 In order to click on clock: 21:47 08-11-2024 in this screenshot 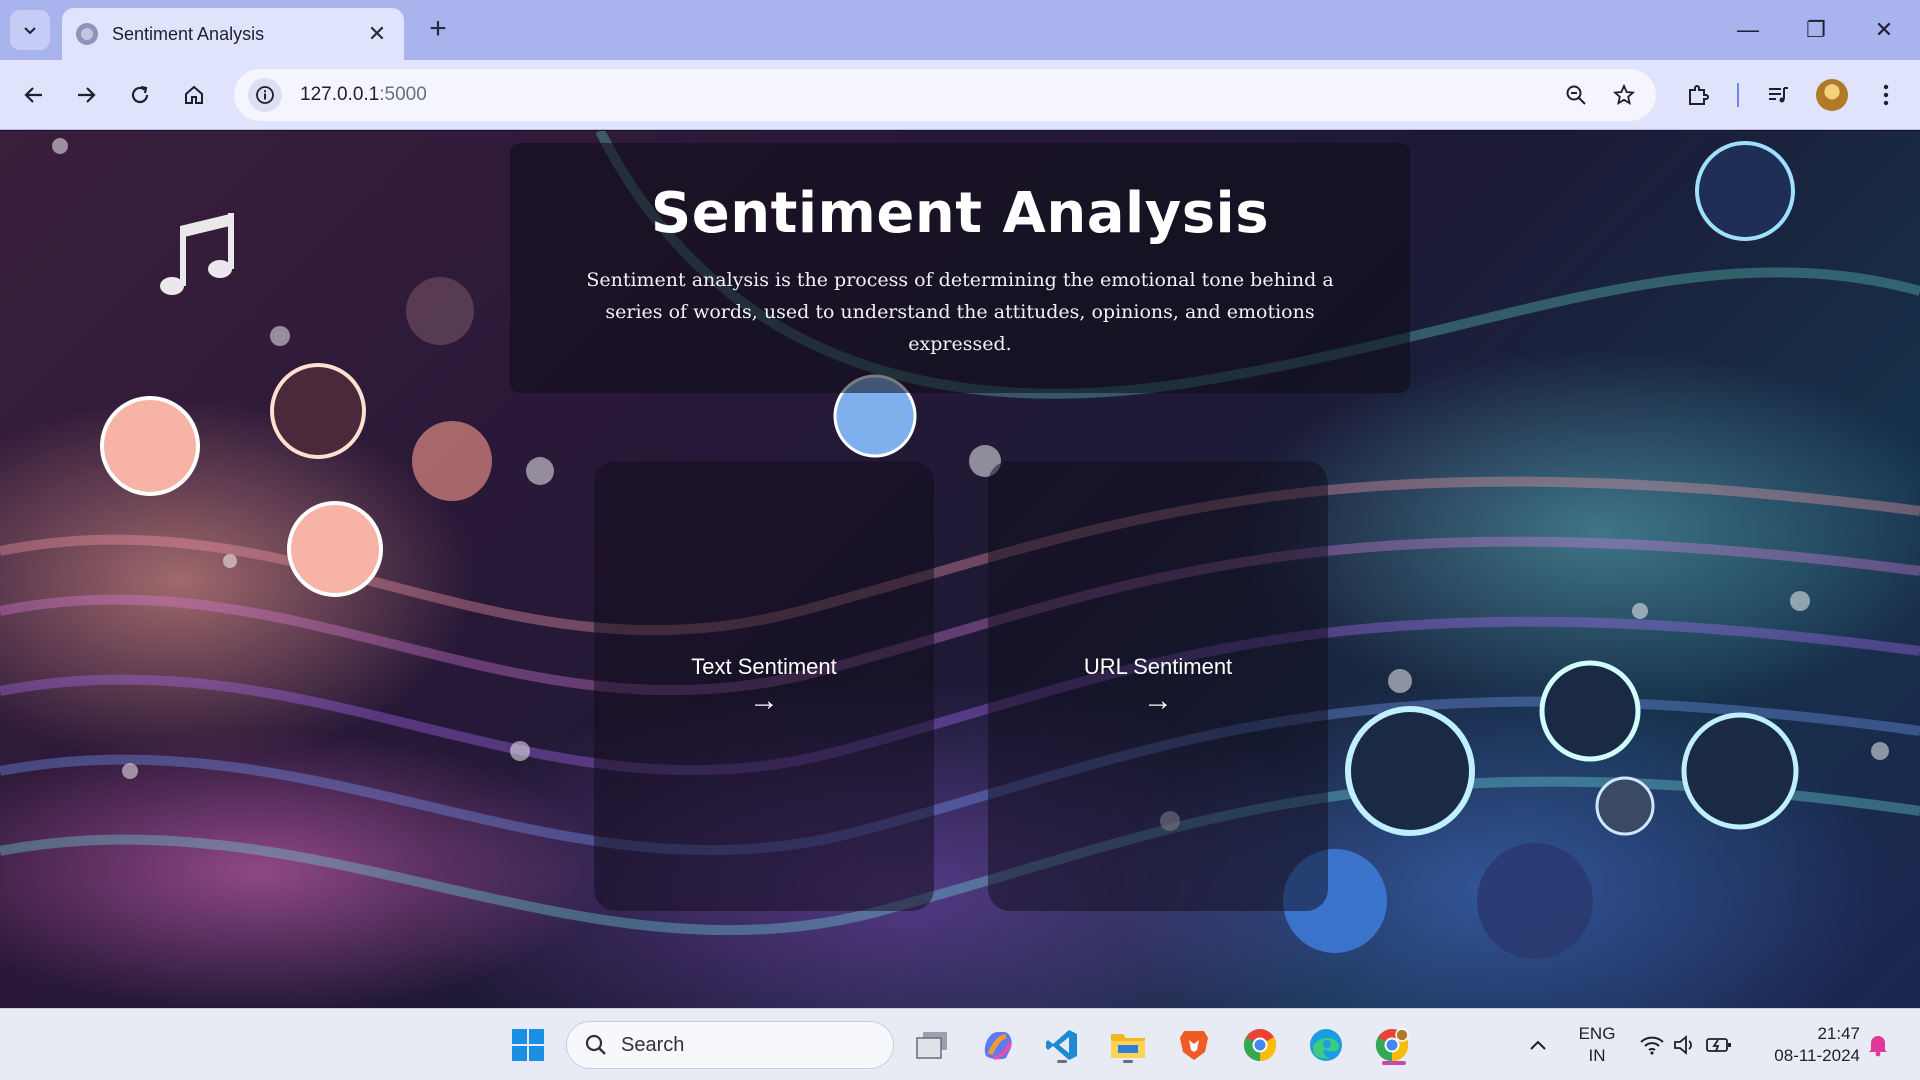, I will do `click(1805, 1045)`.